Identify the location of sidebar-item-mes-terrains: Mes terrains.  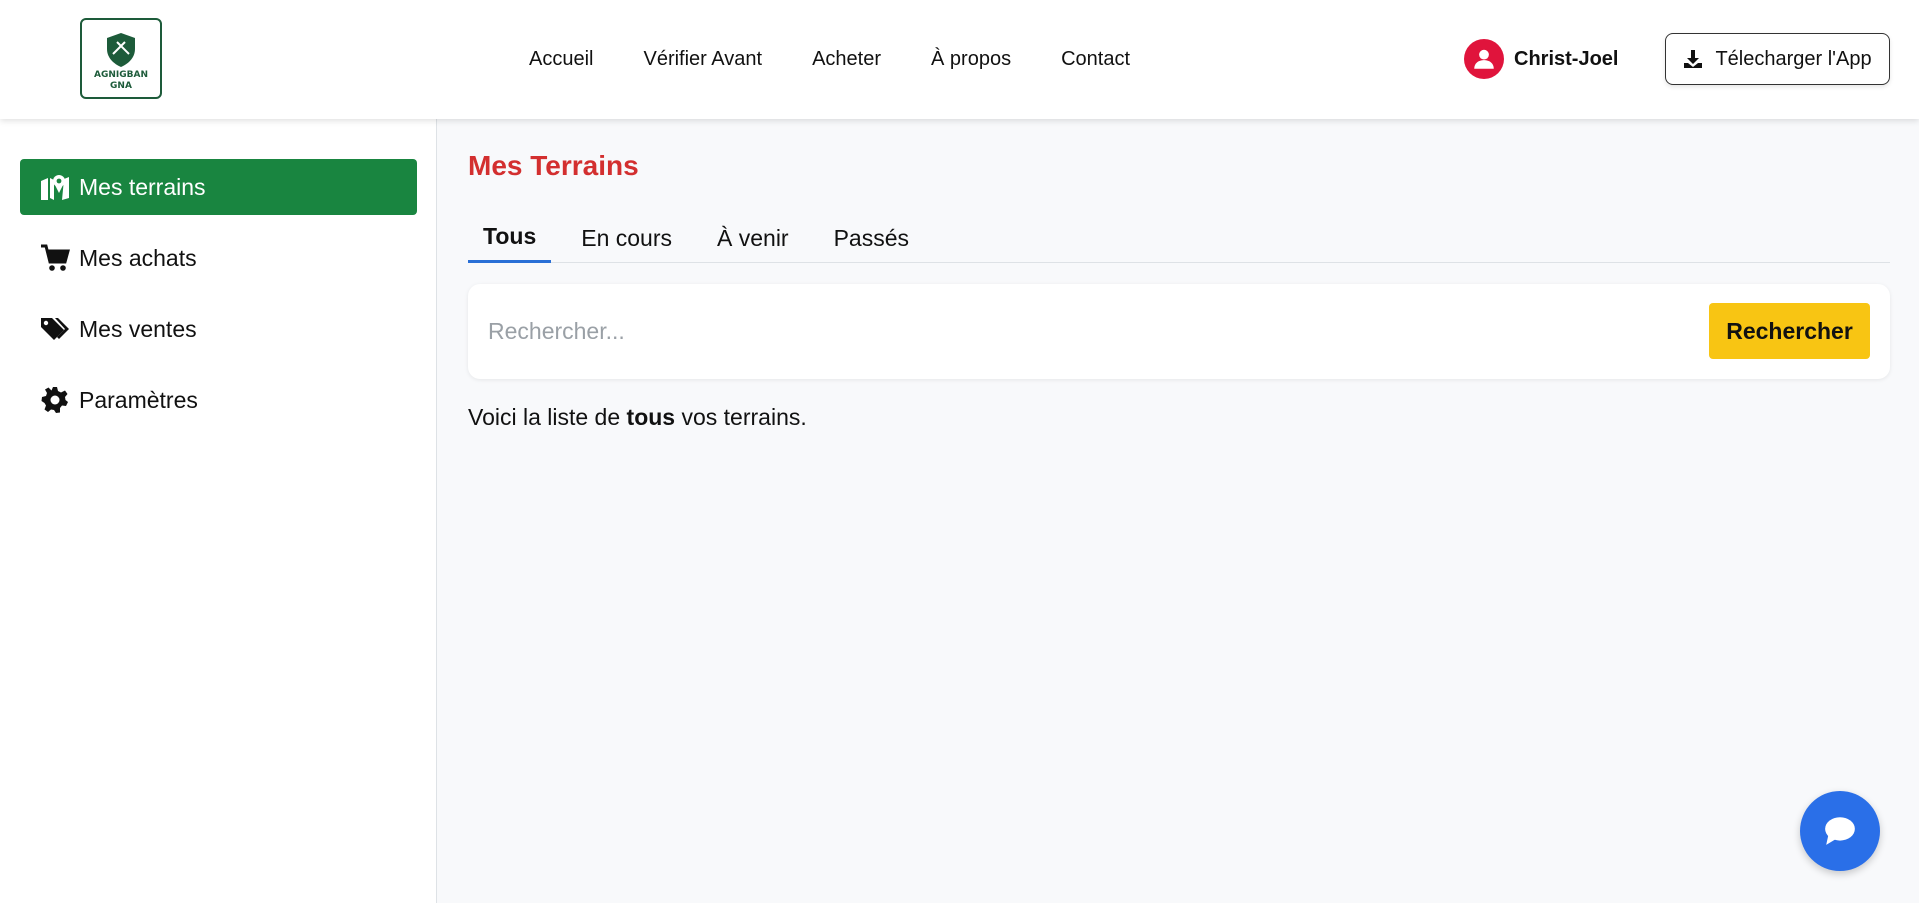
(218, 187).